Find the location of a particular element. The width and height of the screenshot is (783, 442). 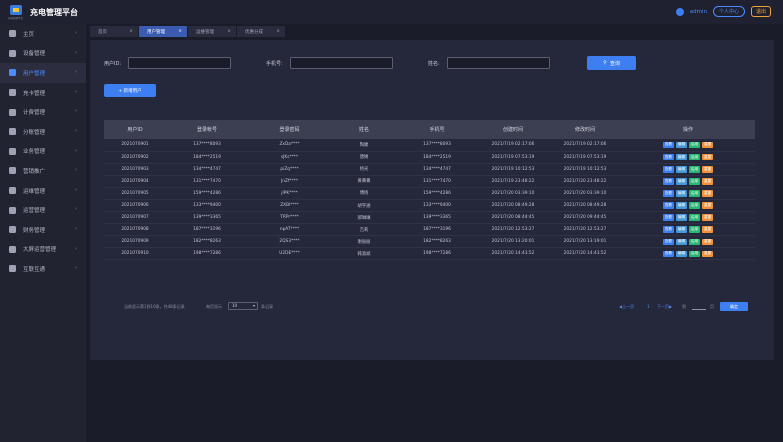

app-logo: 充电管理平台 is located at coordinates (16, 12).